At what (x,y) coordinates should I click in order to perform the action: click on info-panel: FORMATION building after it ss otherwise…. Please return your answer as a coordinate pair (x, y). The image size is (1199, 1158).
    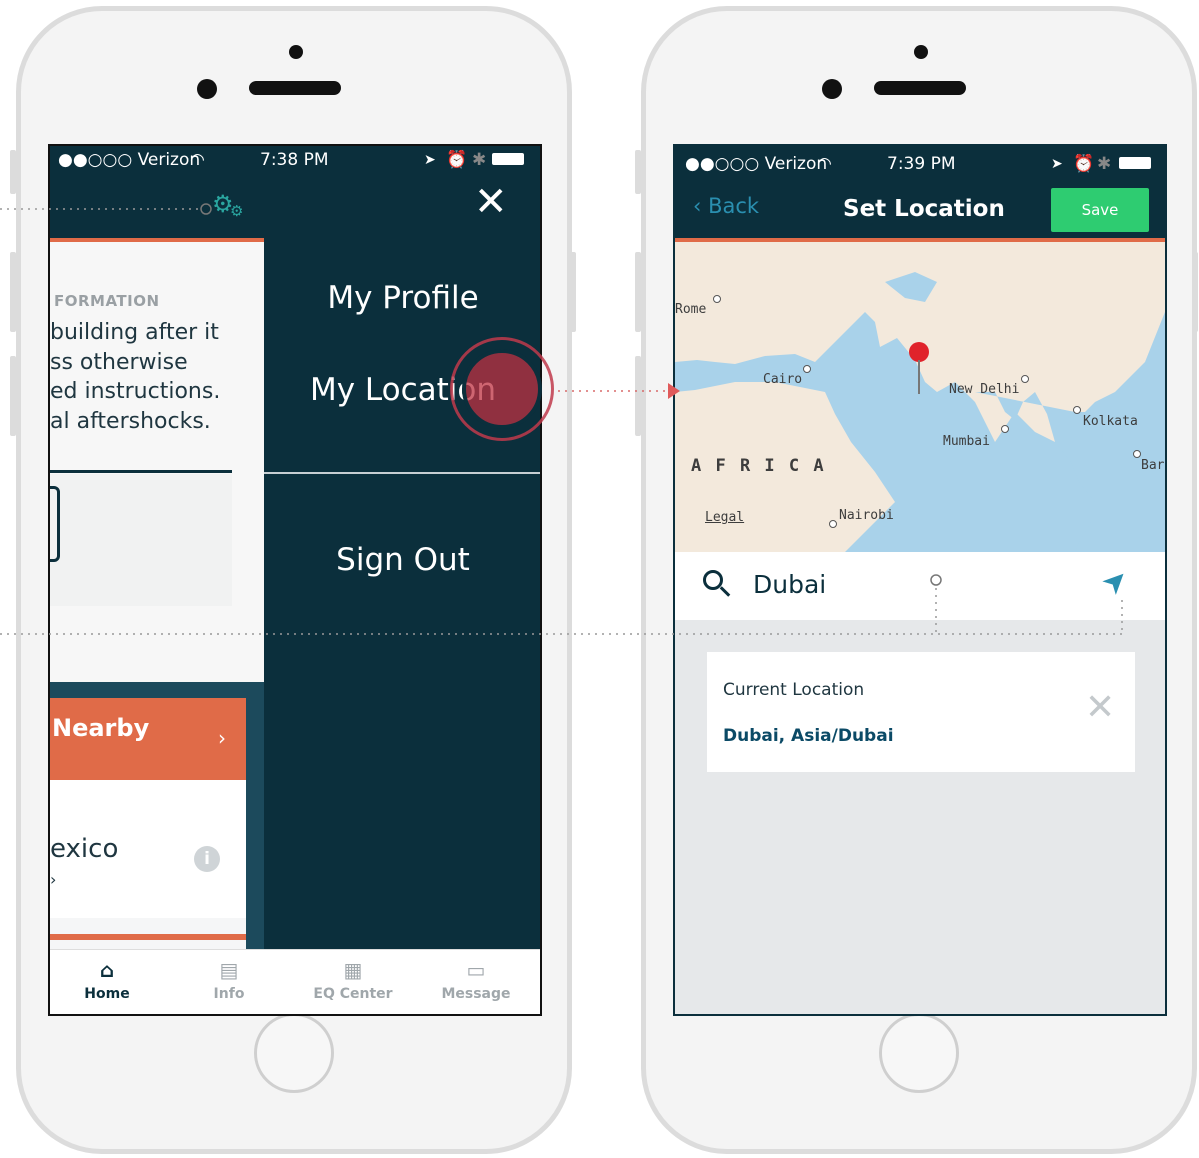
    Looking at the image, I should click on (157, 462).